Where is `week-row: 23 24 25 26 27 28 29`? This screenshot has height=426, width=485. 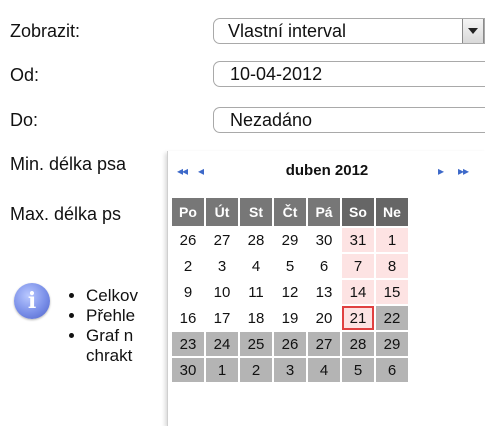
week-row: 23 24 25 26 27 28 29 is located at coordinates (290, 344).